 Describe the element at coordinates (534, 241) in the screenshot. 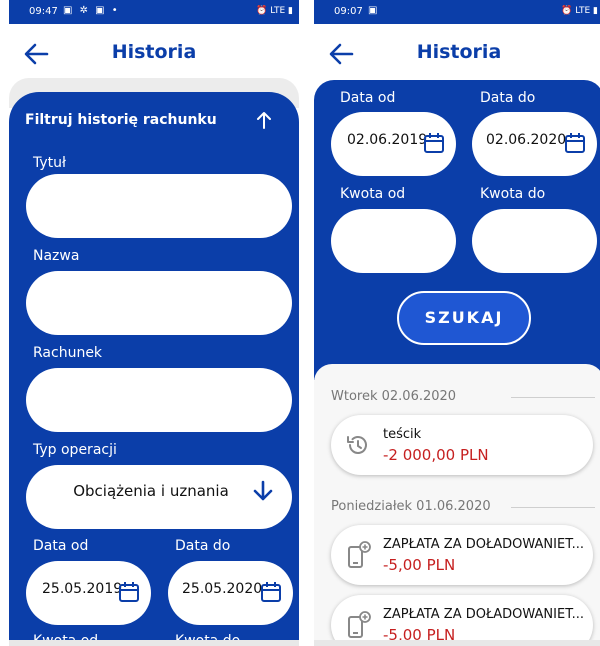

I see `amount-to-input` at that location.